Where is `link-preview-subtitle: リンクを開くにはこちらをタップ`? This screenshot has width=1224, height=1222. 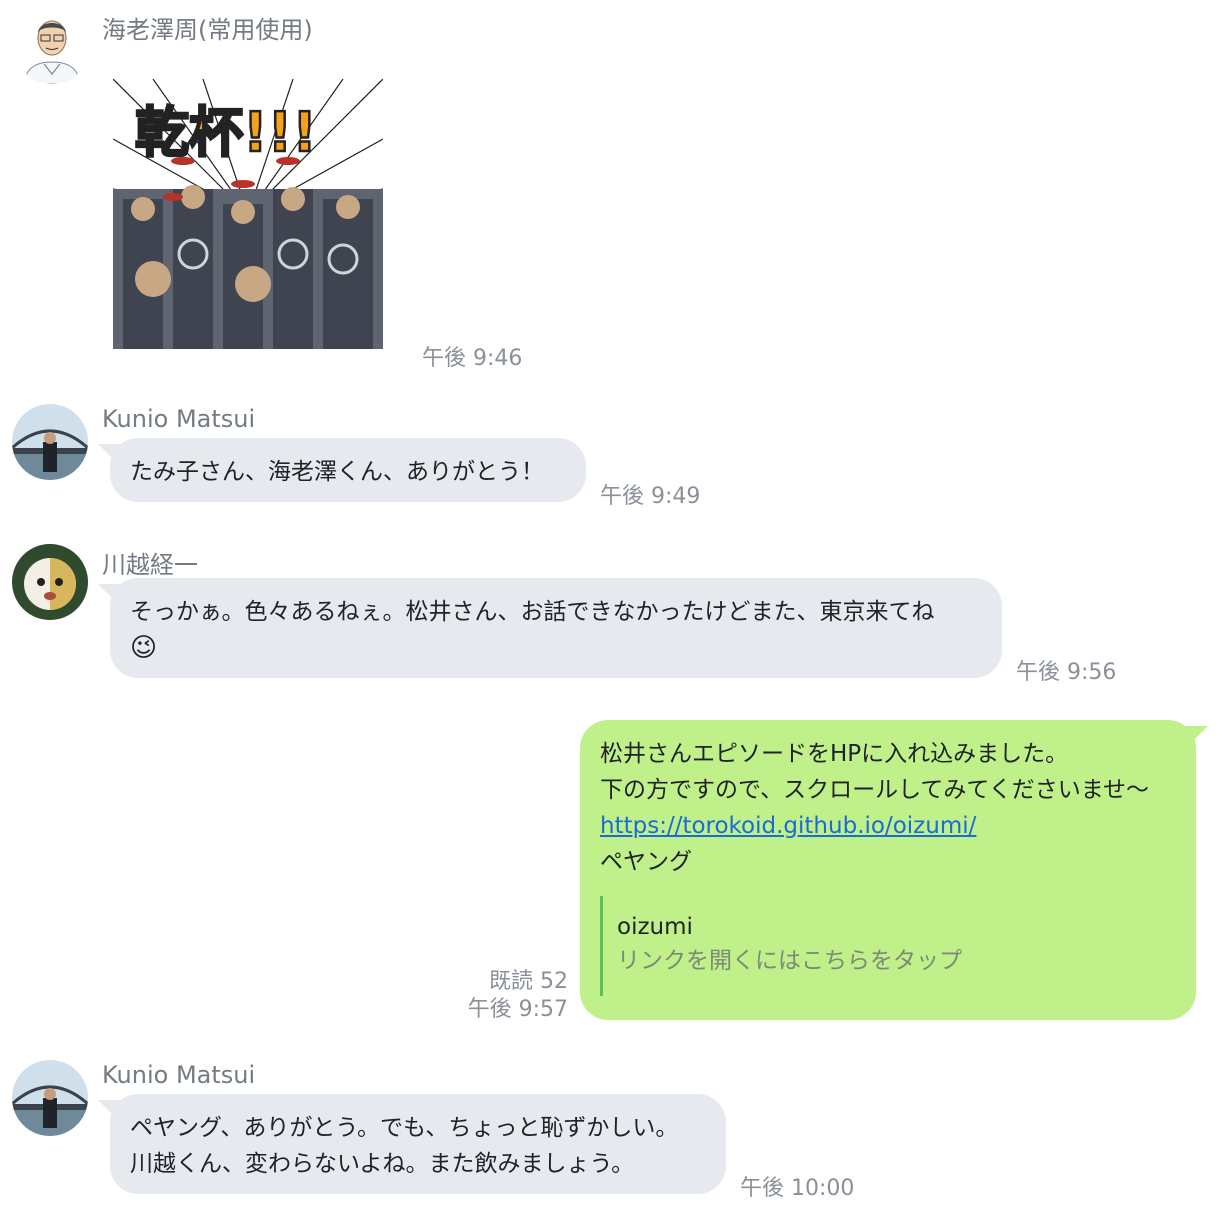 link-preview-subtitle: リンクを開くにはこちらをタップ is located at coordinates (789, 961).